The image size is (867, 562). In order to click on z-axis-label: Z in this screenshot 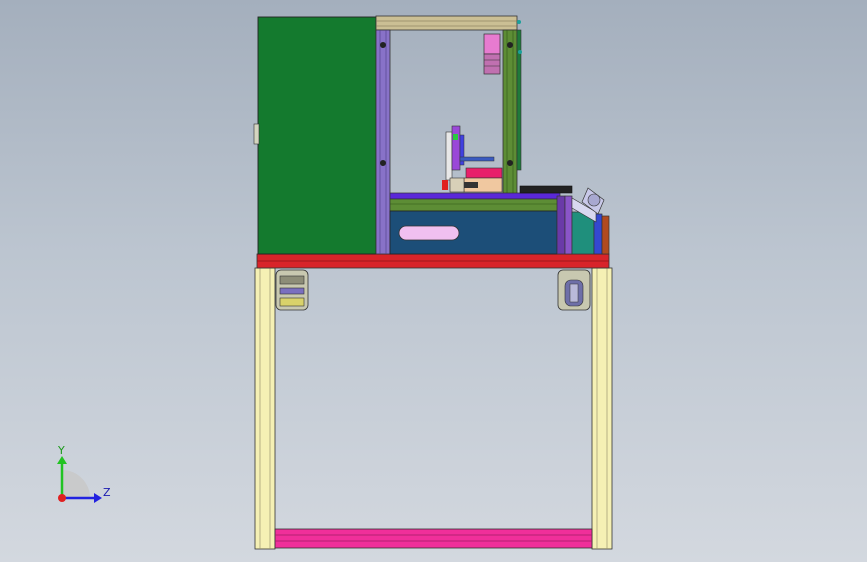, I will do `click(107, 492)`.